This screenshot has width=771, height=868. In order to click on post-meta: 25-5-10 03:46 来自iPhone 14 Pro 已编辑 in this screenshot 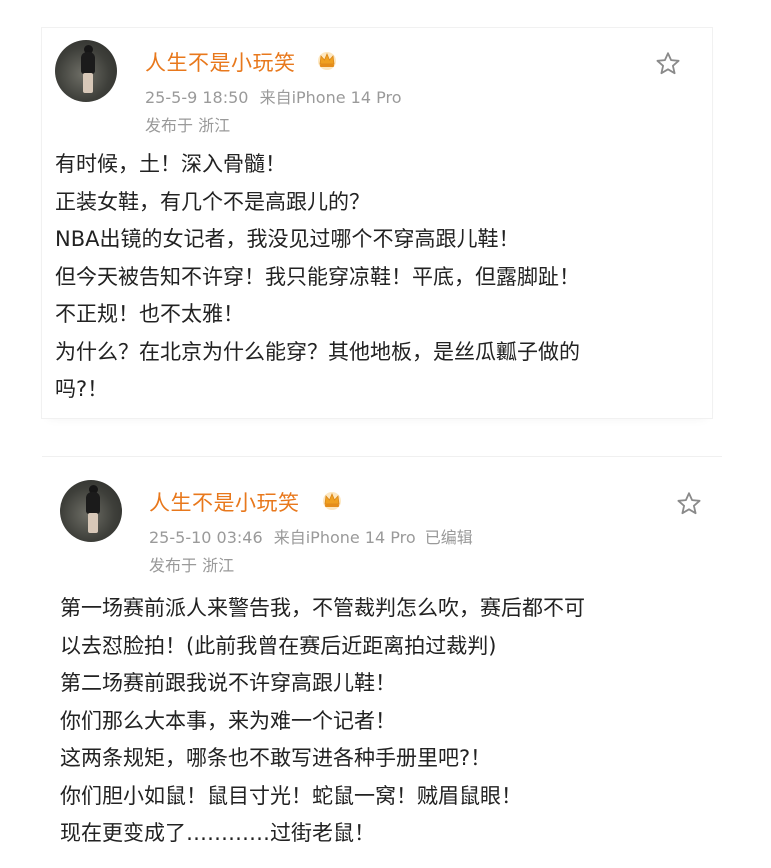, I will do `click(311, 536)`.